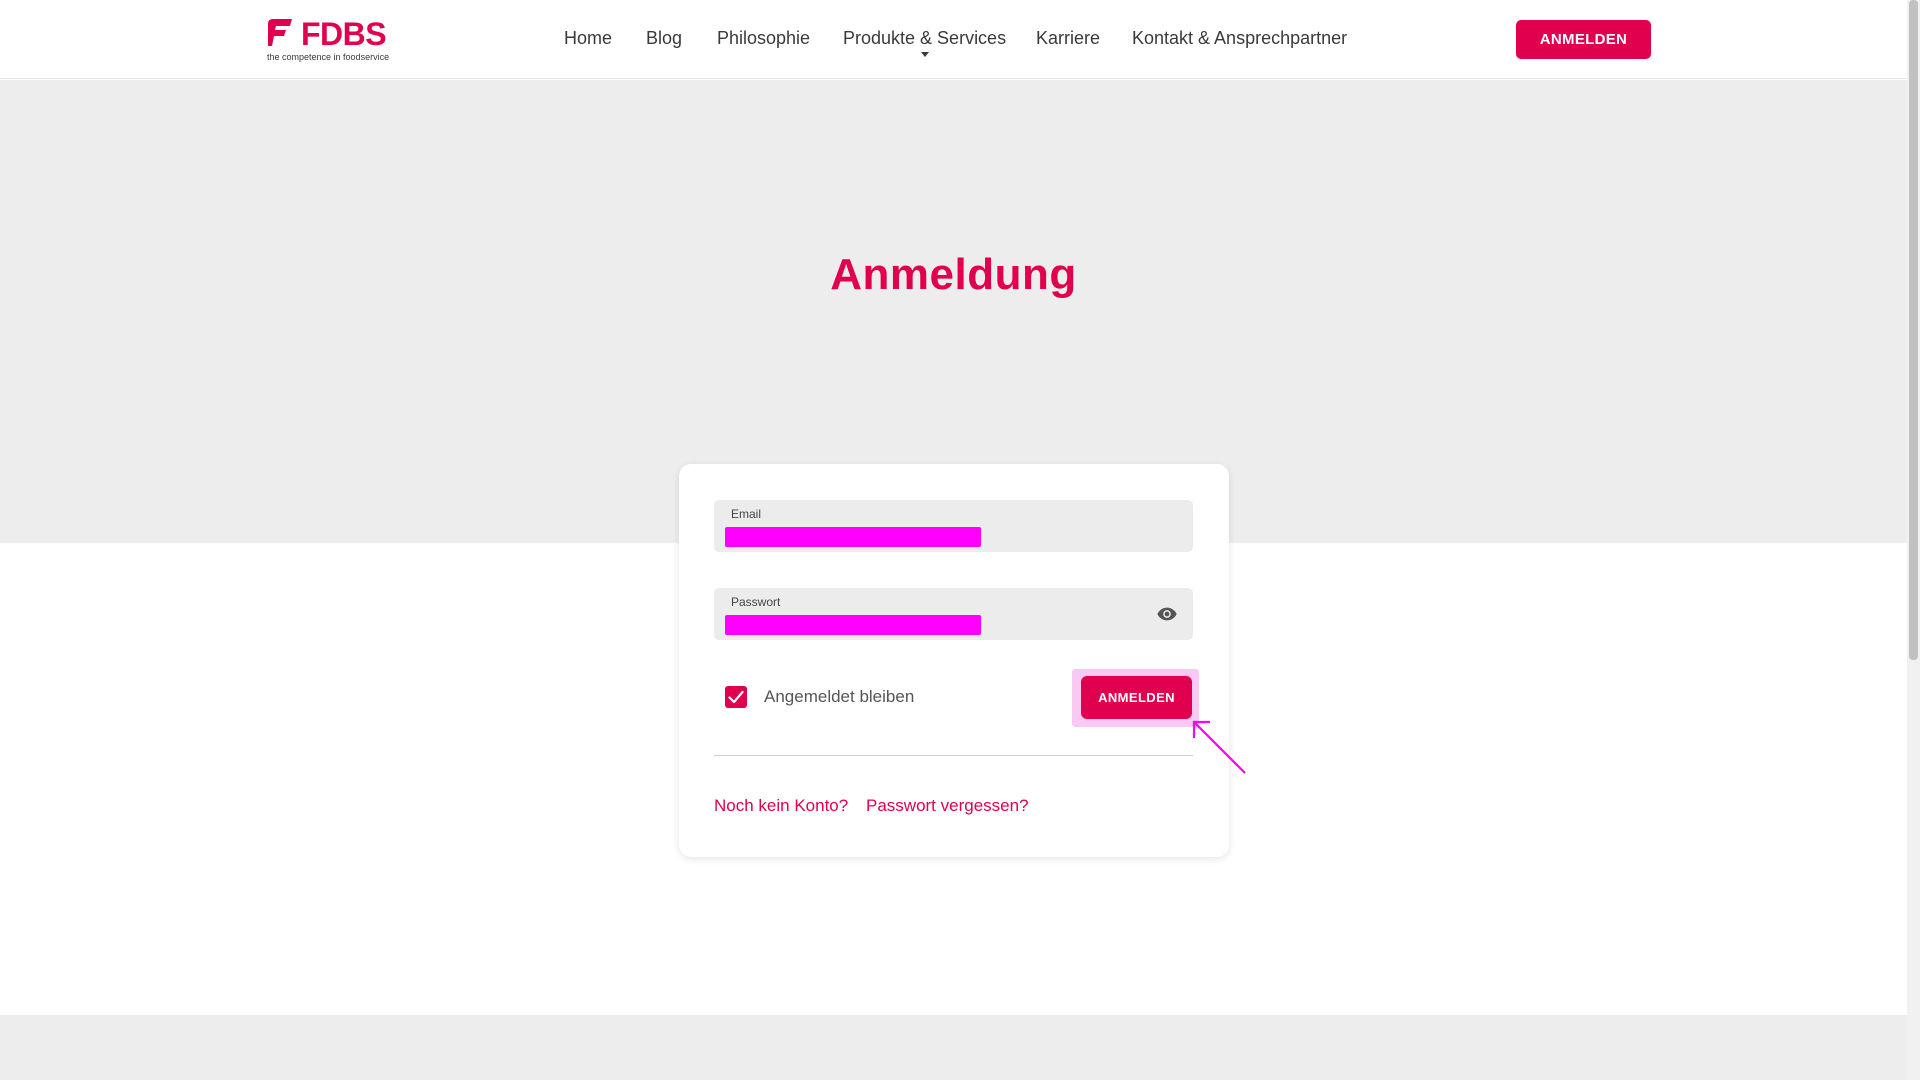 The width and height of the screenshot is (1920, 1080). I want to click on nav-item-produkte-services: Produkte & Services, so click(925, 42).